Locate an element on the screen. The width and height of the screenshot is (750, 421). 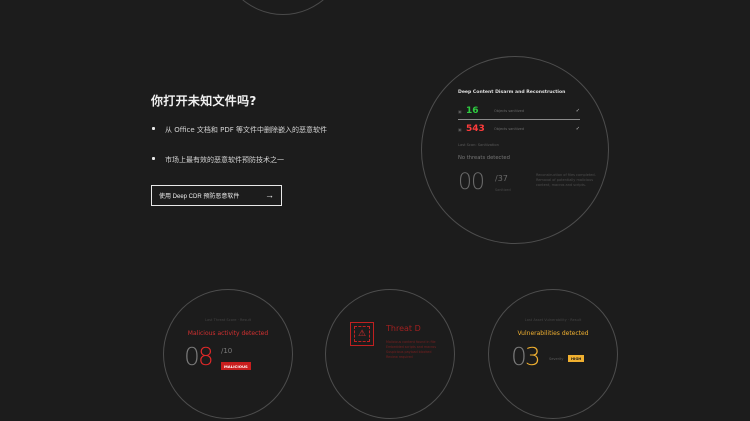
vulnerability-caption: Last Asset Vulnerability · Result is located at coordinates (553, 320).